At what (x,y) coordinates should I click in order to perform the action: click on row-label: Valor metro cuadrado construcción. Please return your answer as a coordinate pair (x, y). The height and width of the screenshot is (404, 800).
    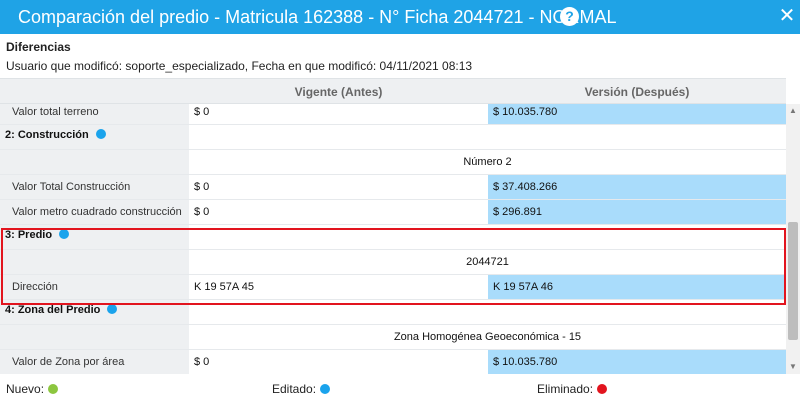
    Looking at the image, I should click on (94, 212).